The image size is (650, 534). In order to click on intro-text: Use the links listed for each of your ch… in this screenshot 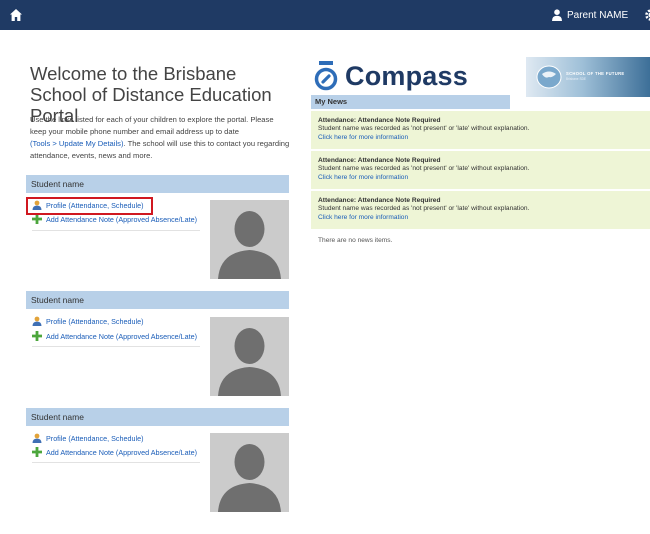, I will do `click(161, 138)`.